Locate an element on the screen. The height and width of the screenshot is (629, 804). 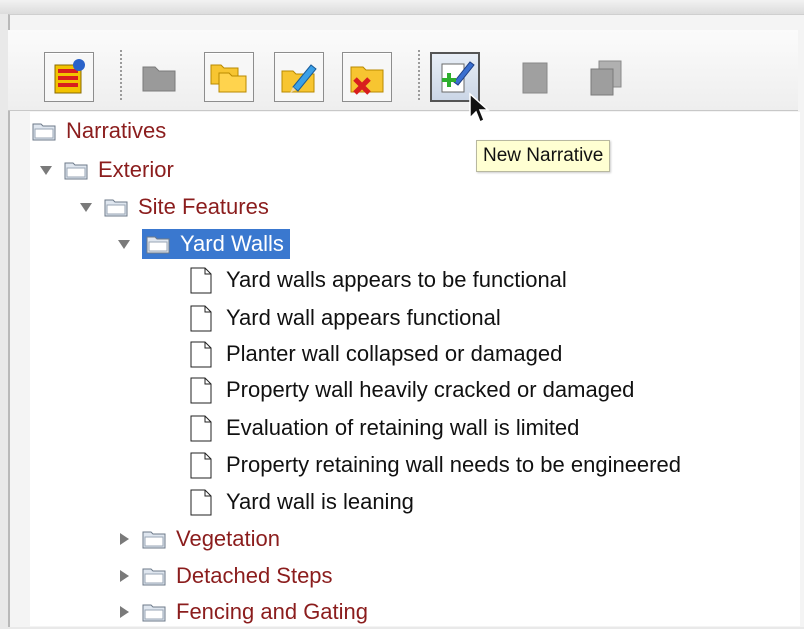
window-top-band is located at coordinates (402, 7).